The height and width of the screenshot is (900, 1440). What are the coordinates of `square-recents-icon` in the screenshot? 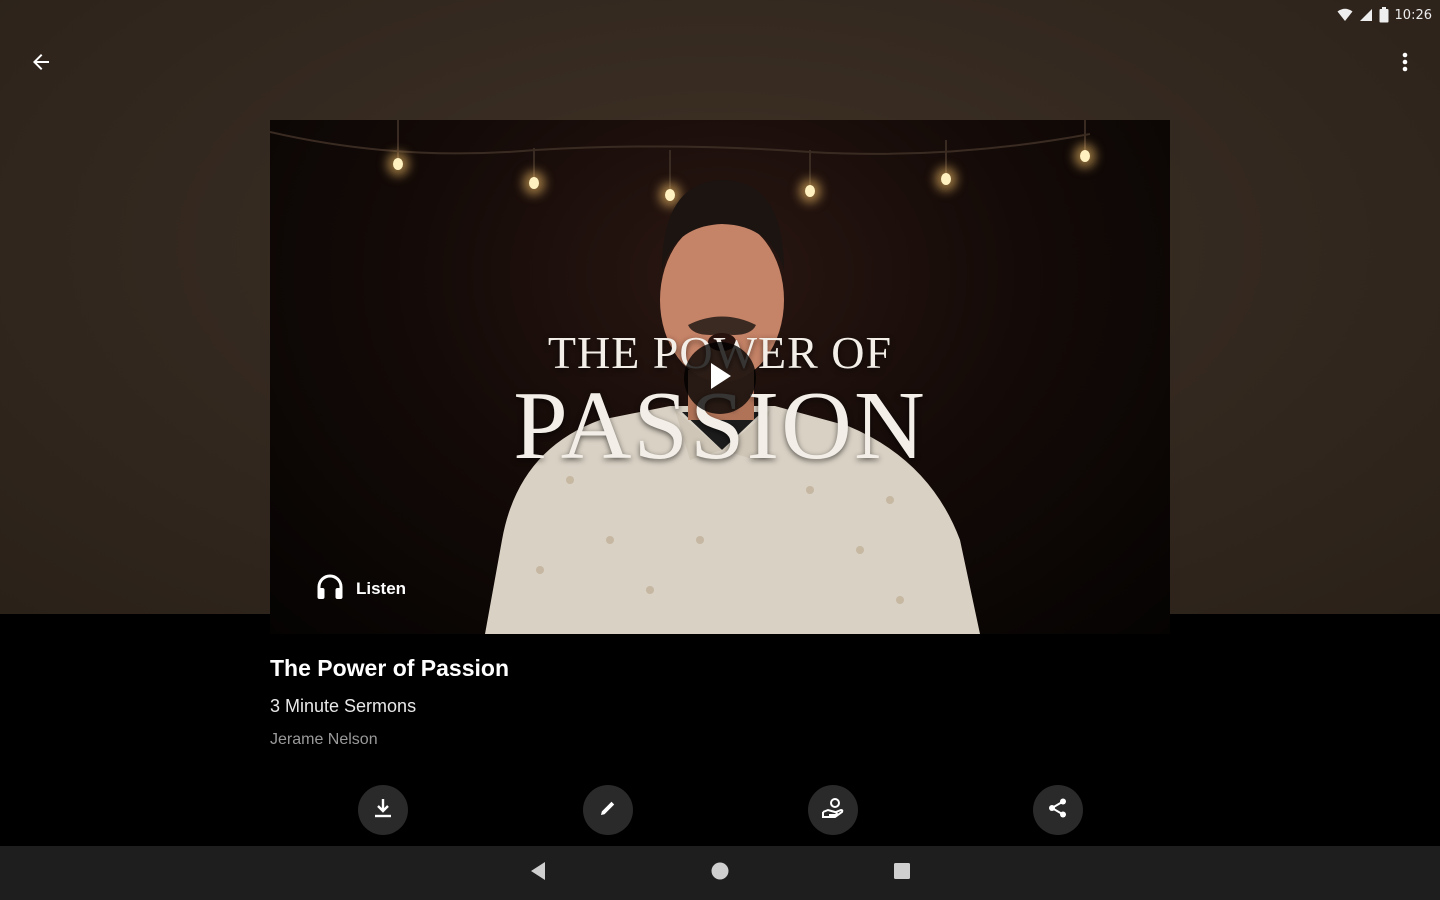 It's located at (902, 873).